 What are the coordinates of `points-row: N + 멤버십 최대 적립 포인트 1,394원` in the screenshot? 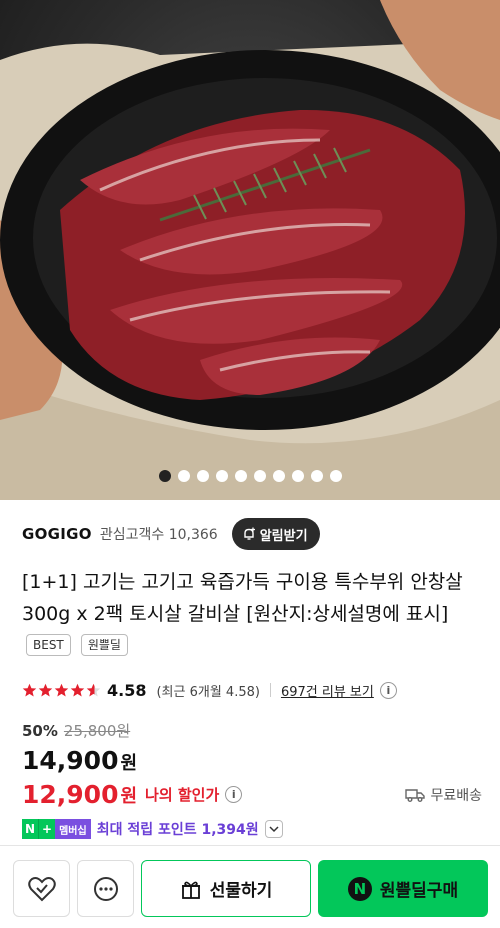 It's located at (152, 829).